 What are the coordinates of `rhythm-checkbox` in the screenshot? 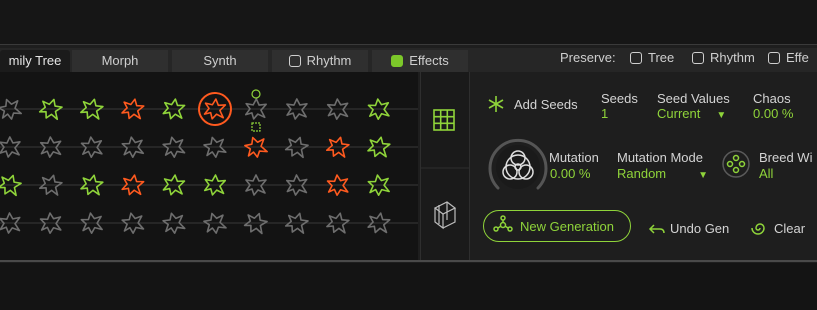 It's located at (294, 61).